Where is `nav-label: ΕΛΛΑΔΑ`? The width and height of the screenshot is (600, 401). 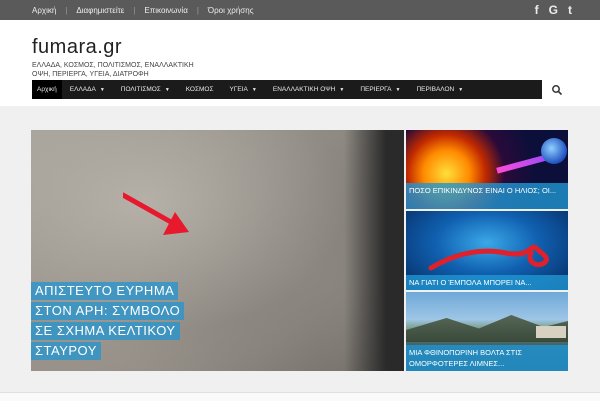
nav-label: ΕΛΛΑΔΑ is located at coordinates (82, 89).